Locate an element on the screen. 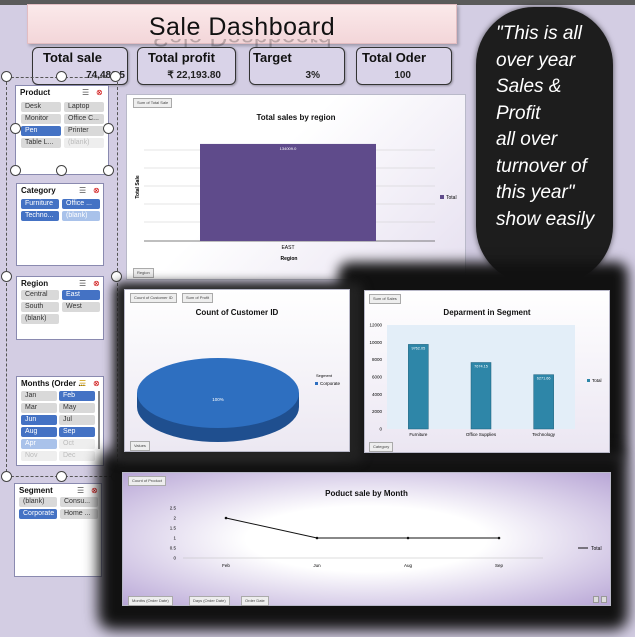 The height and width of the screenshot is (637, 635). slicer-item: South is located at coordinates (40, 307).